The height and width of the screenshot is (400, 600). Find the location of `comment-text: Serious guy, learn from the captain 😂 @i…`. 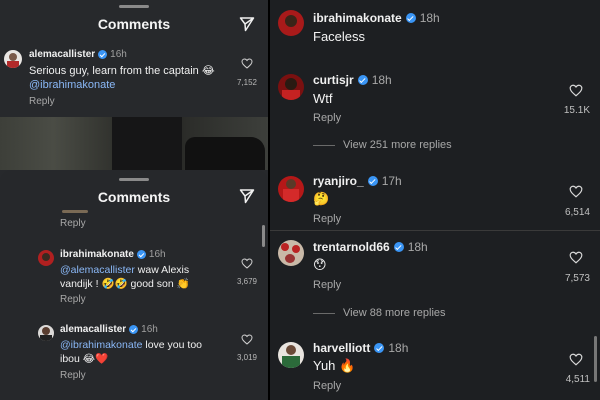

comment-text: Serious guy, learn from the captain 😂 @i… is located at coordinates (122, 78).